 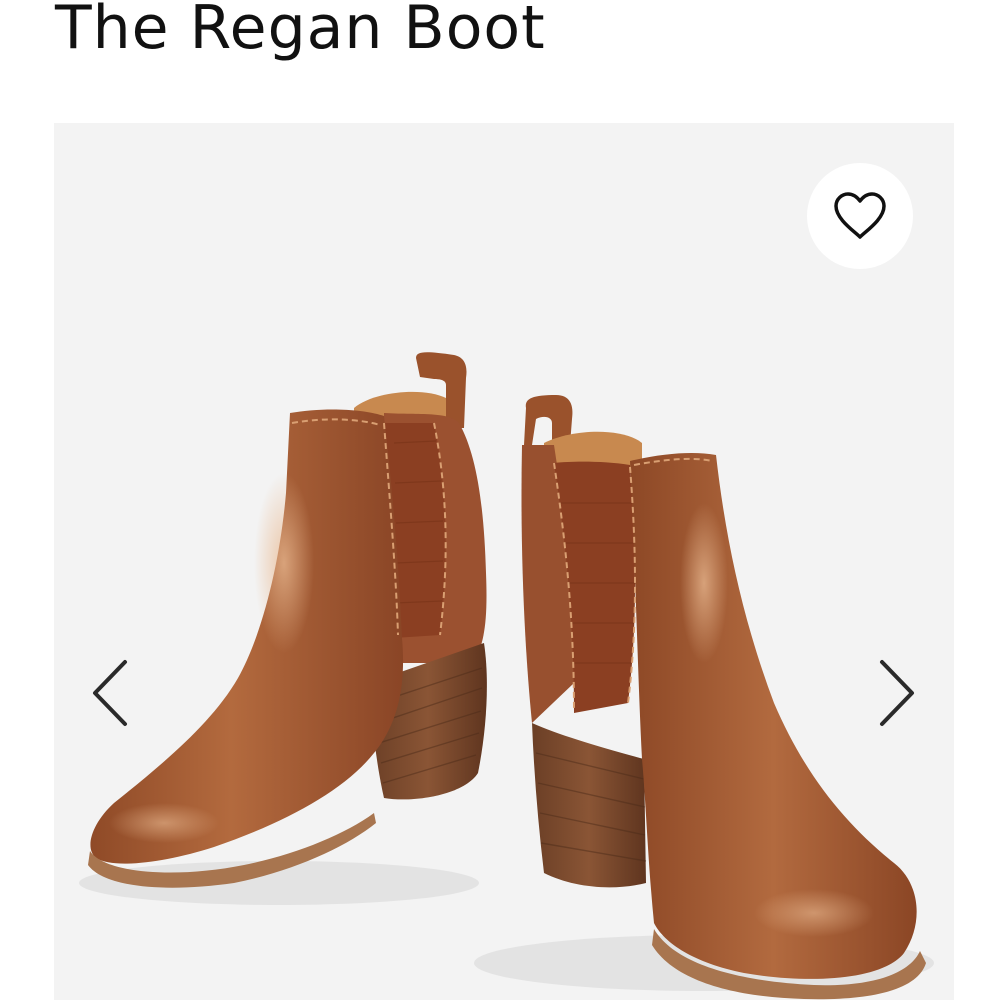 I want to click on heart-outline-icon, so click(x=860, y=215).